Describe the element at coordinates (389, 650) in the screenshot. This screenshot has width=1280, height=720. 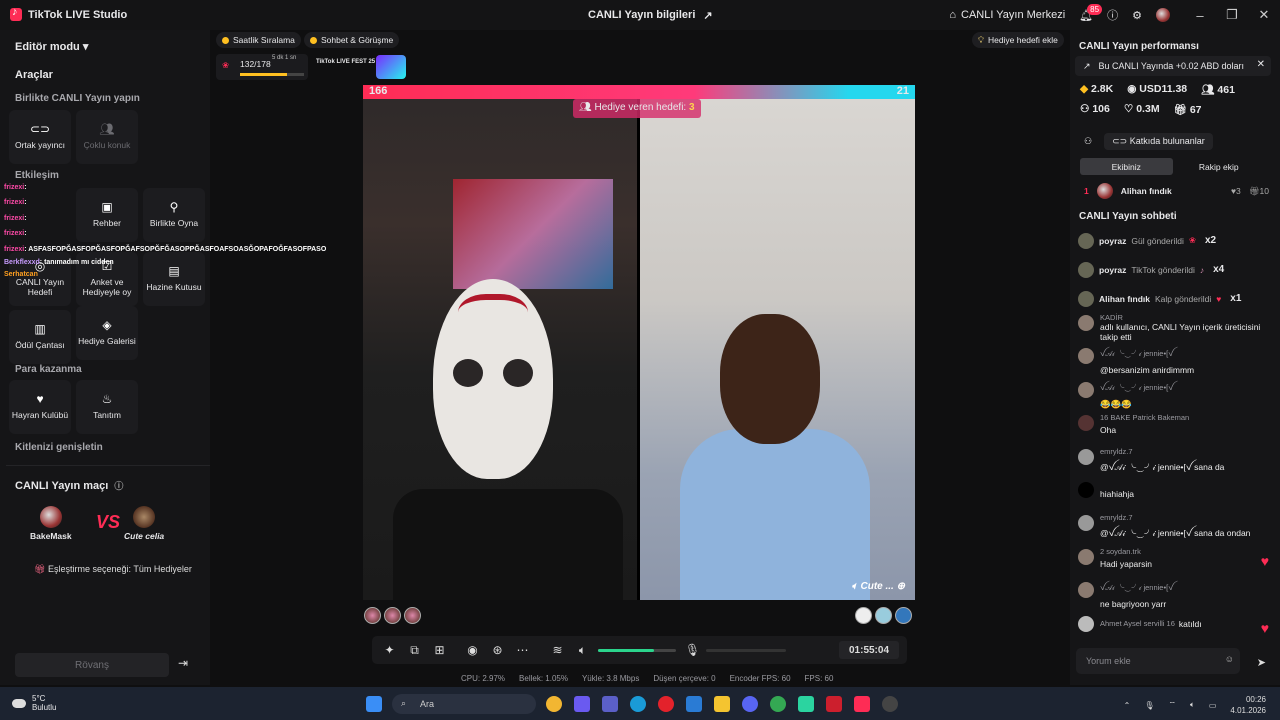
I see `magic-wand-icon: ✦` at that location.